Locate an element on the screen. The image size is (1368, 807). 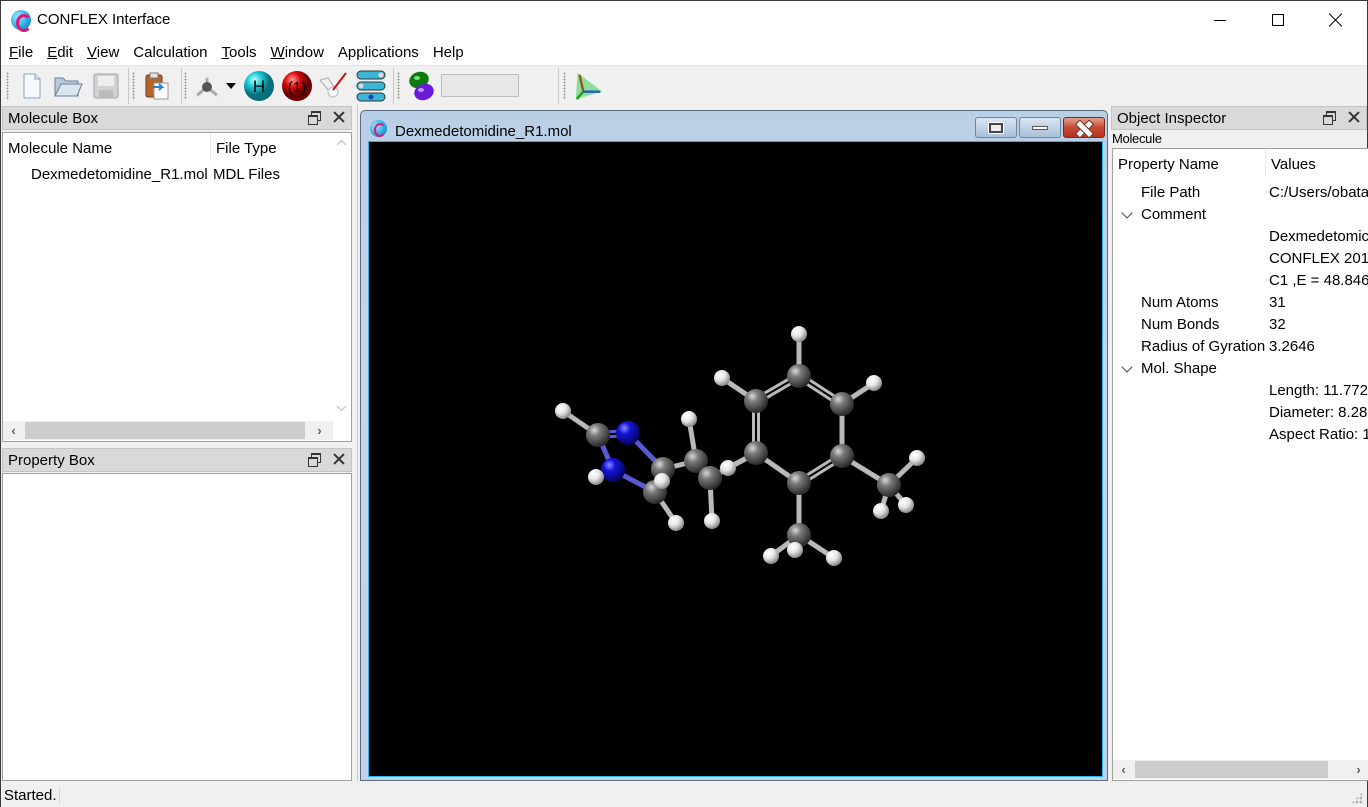
inspector-row: Dexmedetomic is located at coordinates (1240, 239).